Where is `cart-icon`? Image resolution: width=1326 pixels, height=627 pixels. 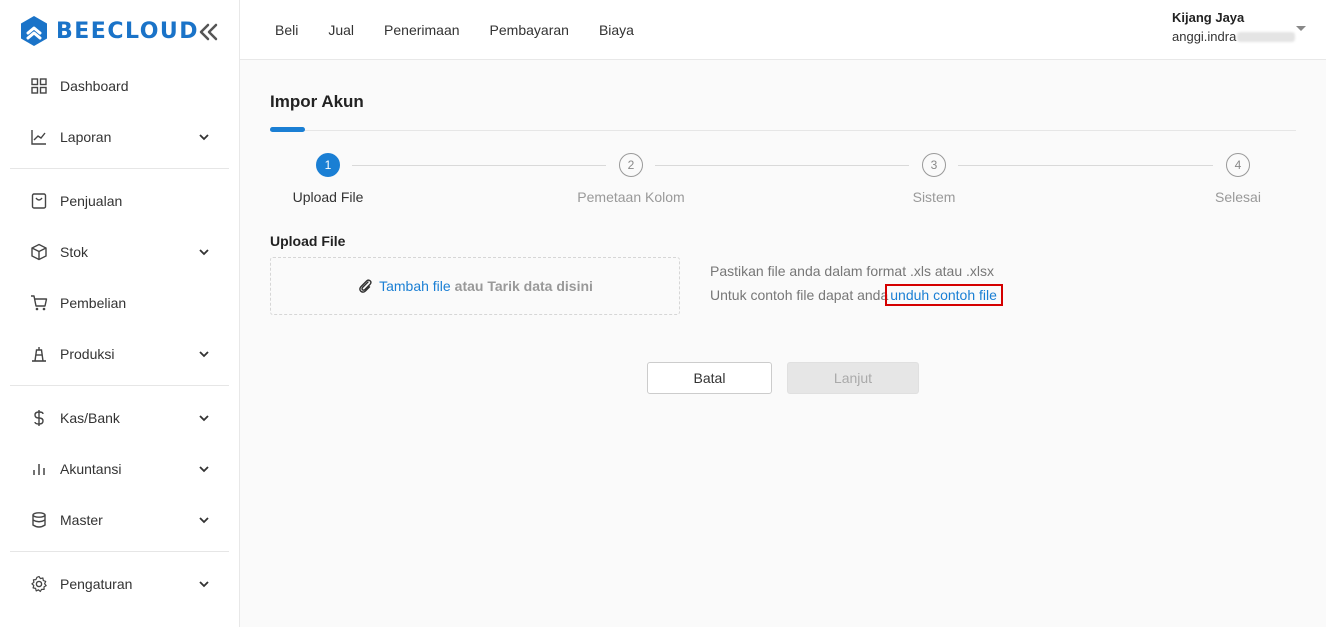
cart-icon is located at coordinates (39, 302).